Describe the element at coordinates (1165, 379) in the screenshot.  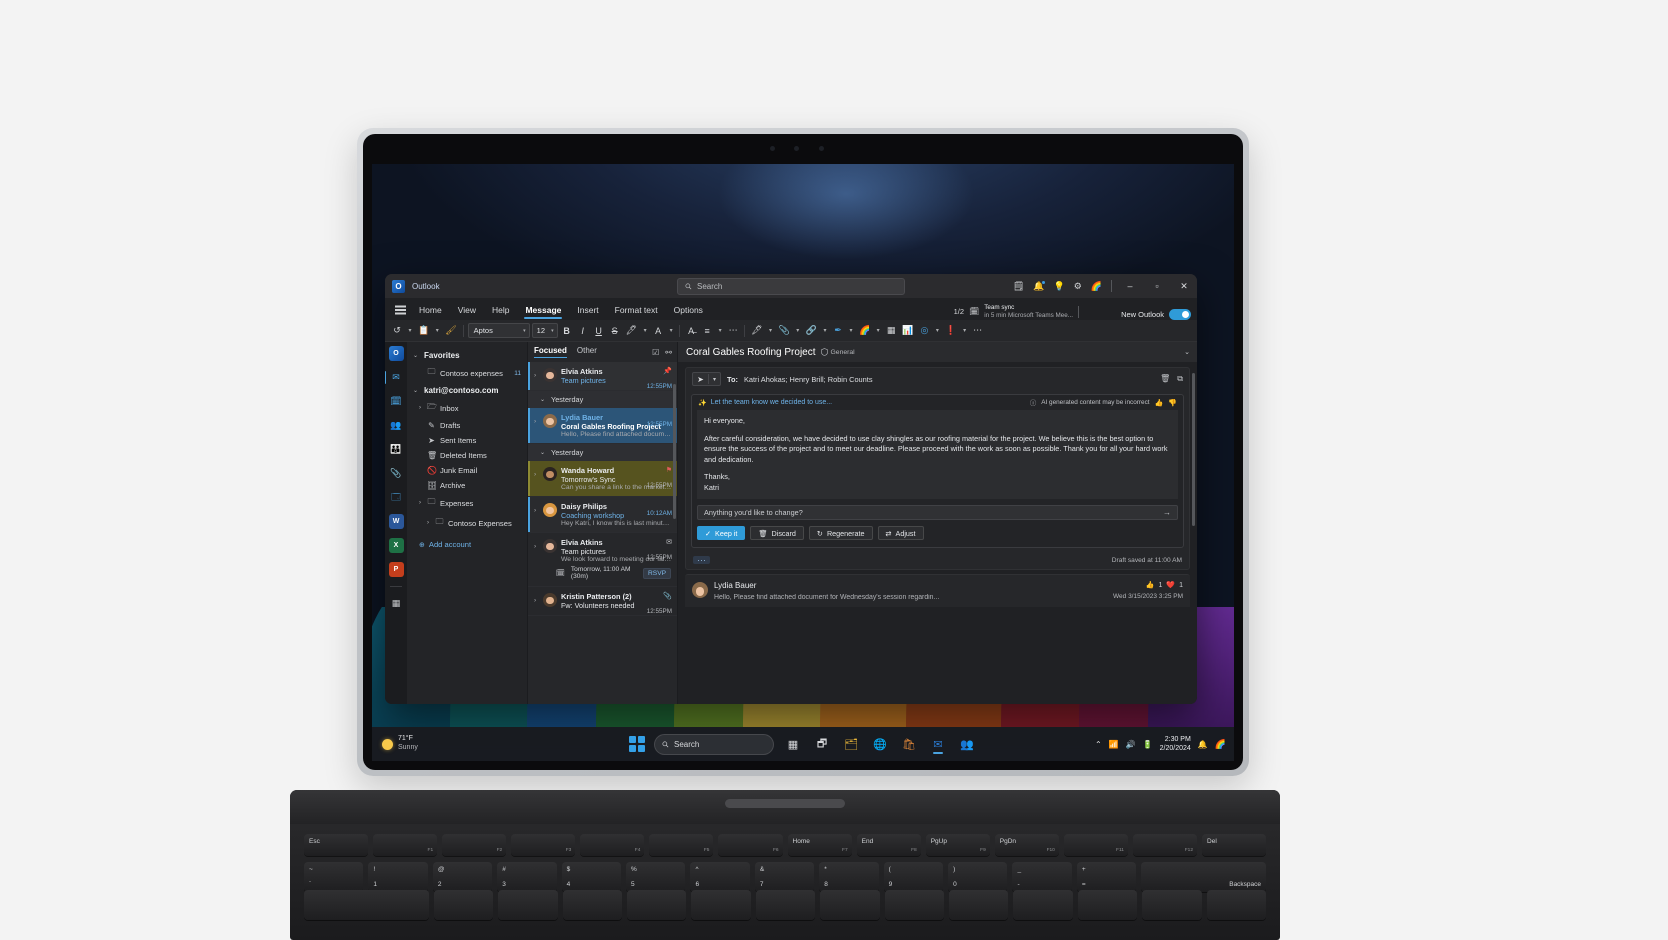
I see `delete-icon: 🗑` at that location.